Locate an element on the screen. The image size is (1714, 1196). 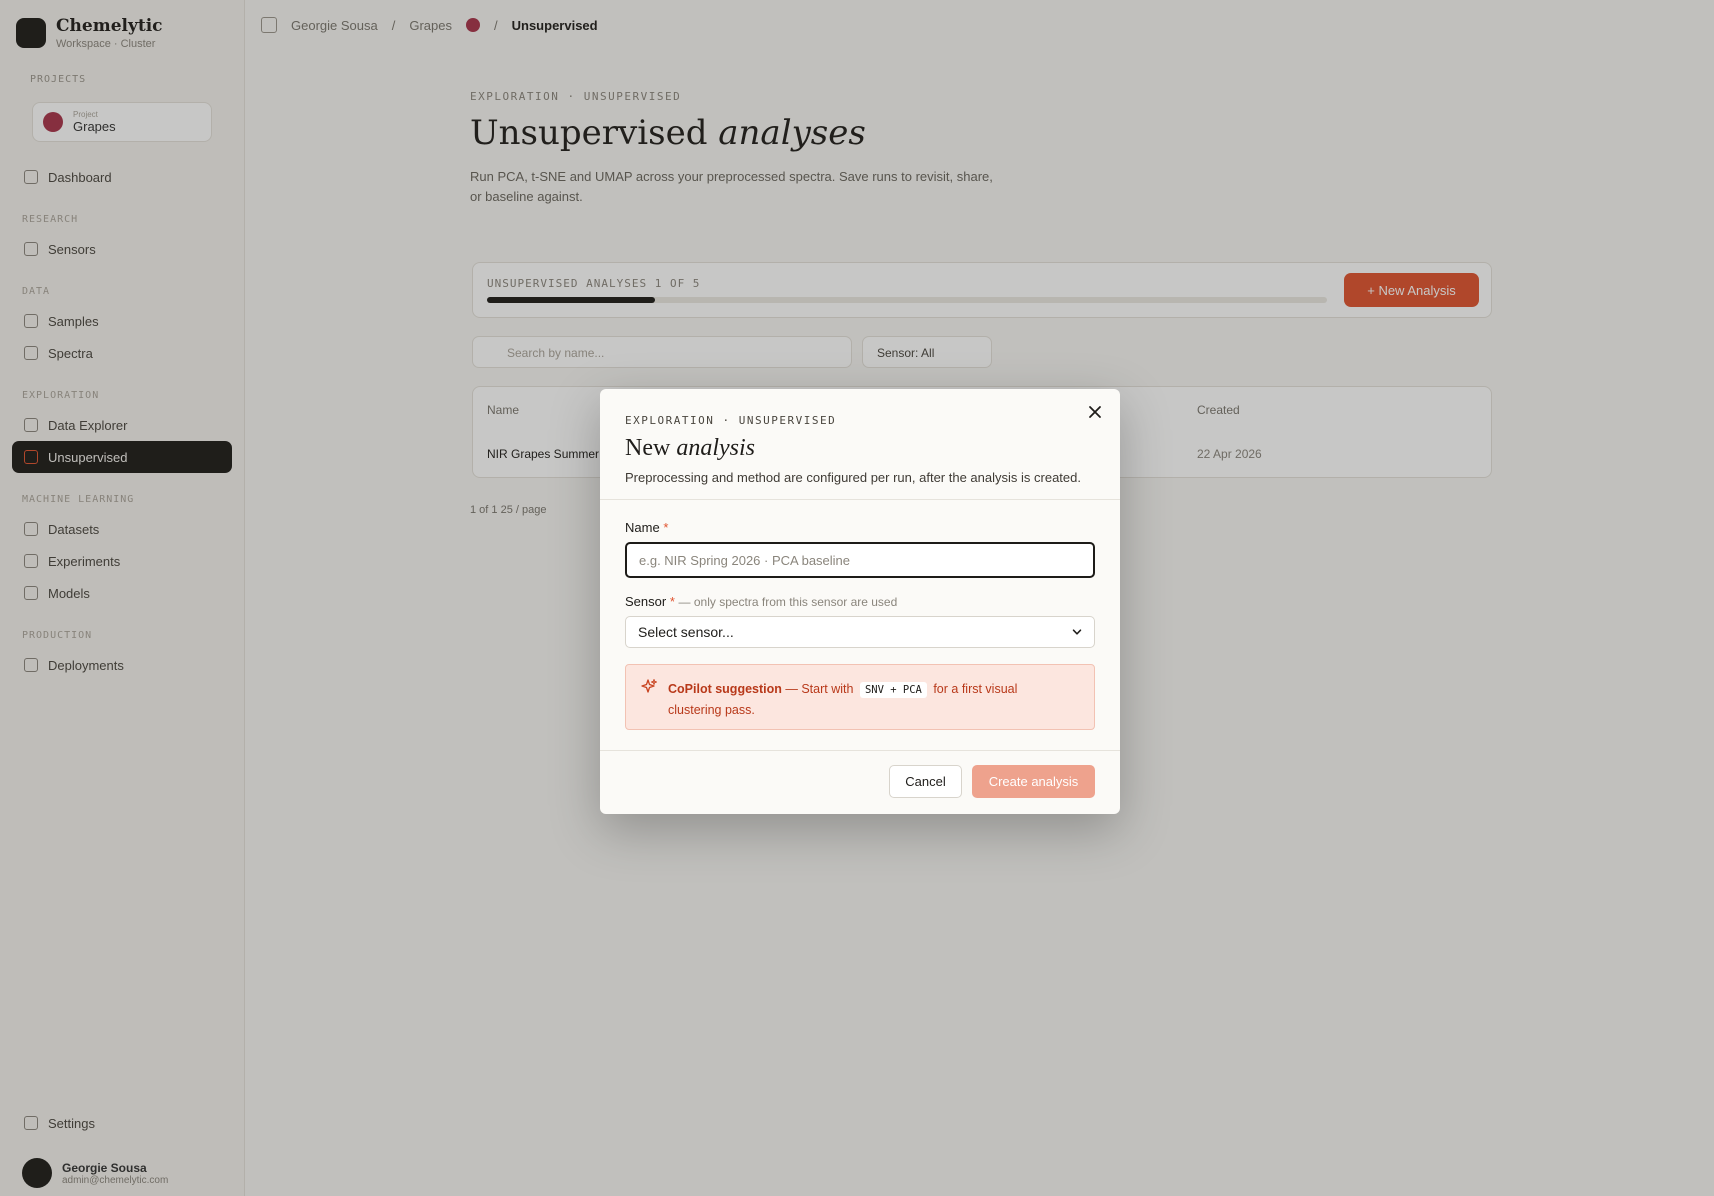
modal-title: New analysis is located at coordinates (690, 448).